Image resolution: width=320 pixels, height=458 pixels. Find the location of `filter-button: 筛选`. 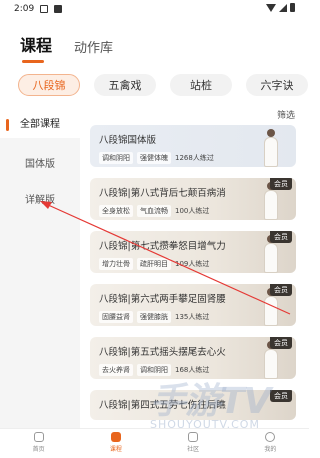

filter-button: 筛选 is located at coordinates (286, 114).